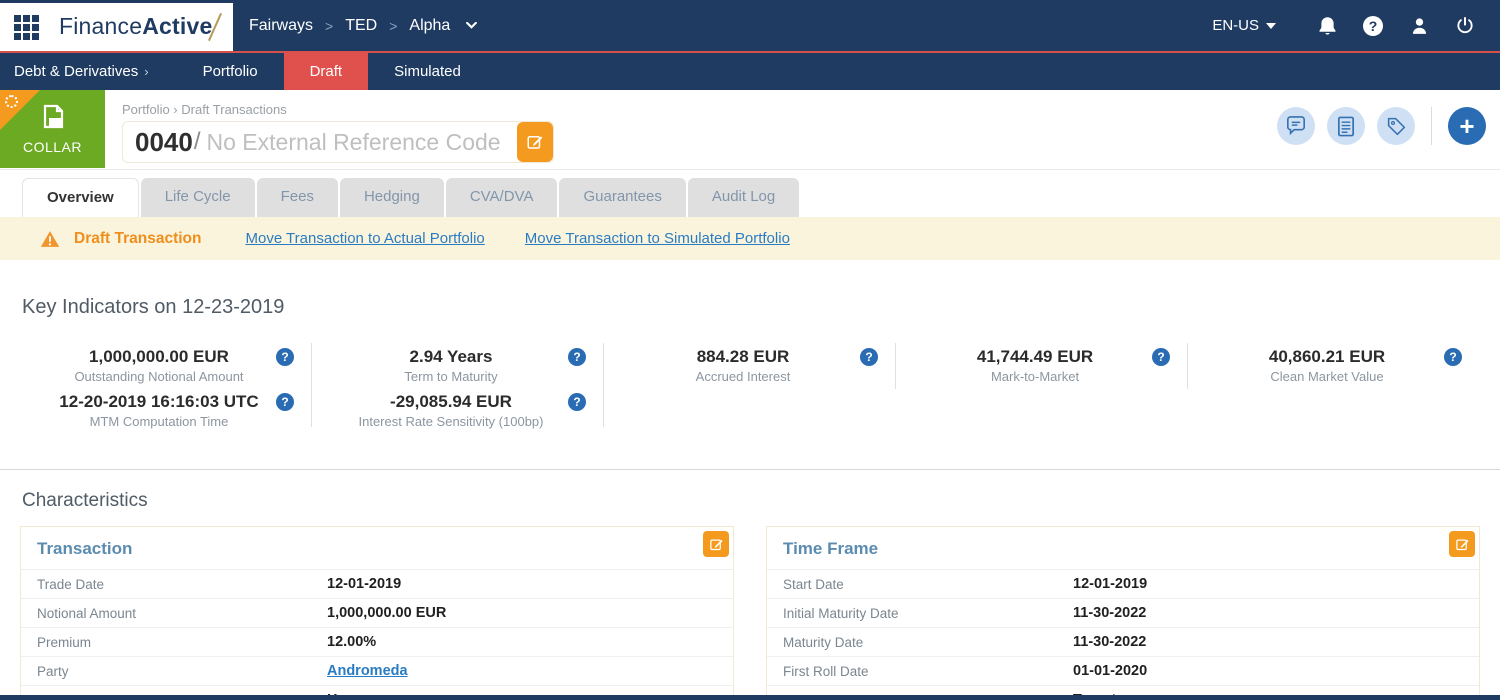 The width and height of the screenshot is (1500, 700). What do you see at coordinates (80, 197) in the screenshot?
I see `tab-overview: Overview` at bounding box center [80, 197].